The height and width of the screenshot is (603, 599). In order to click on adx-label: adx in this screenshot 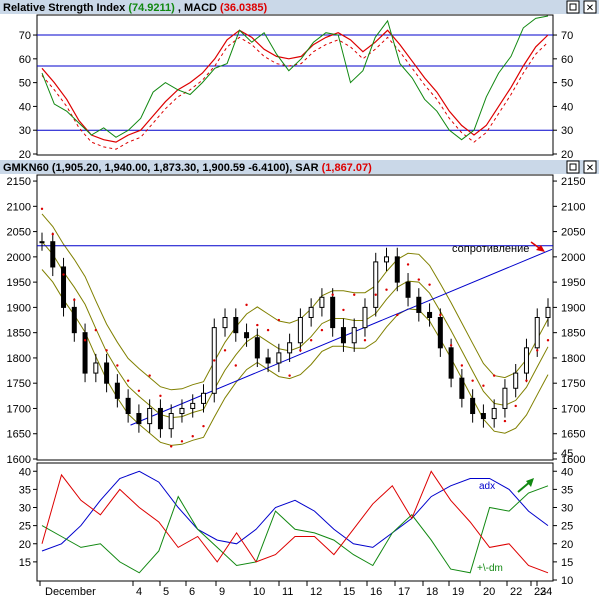, I will do `click(487, 486)`.